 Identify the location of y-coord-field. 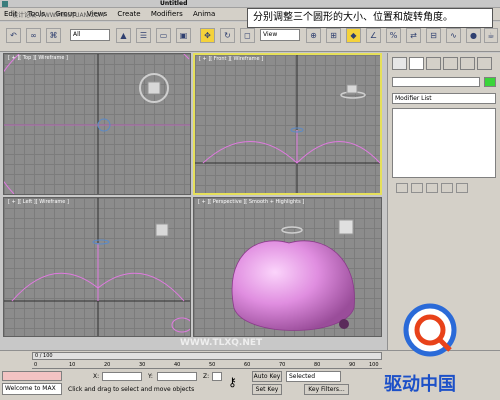
(177, 376).